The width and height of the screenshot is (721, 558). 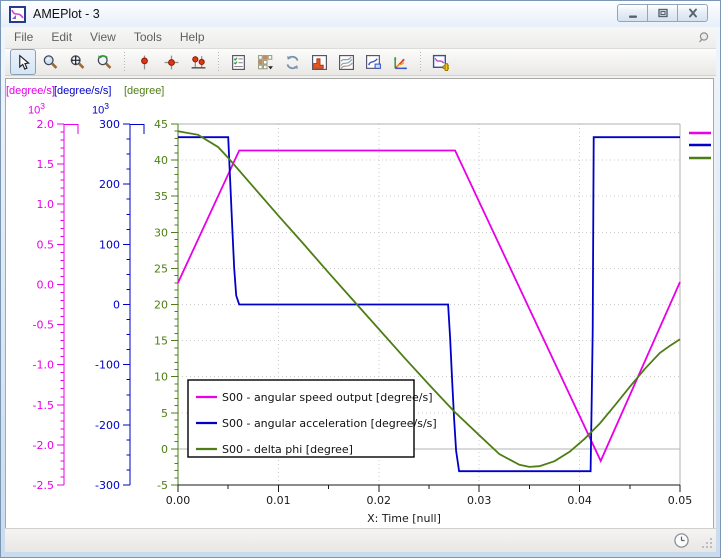 What do you see at coordinates (107, 425) in the screenshot?
I see `y-tick-label: -200` at bounding box center [107, 425].